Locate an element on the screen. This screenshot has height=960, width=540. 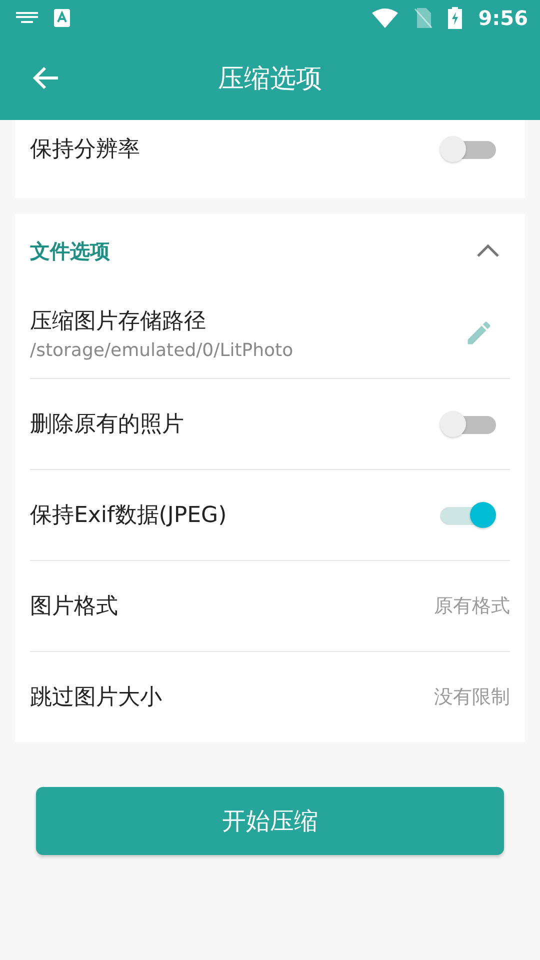
setting-value: 原有格式 is located at coordinates (472, 606).